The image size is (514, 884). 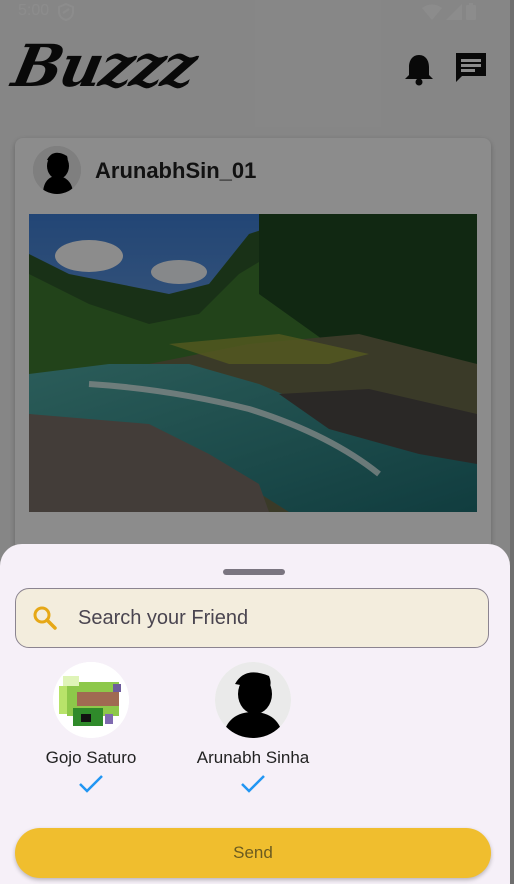 I want to click on window-edge, so click(x=512, y=442).